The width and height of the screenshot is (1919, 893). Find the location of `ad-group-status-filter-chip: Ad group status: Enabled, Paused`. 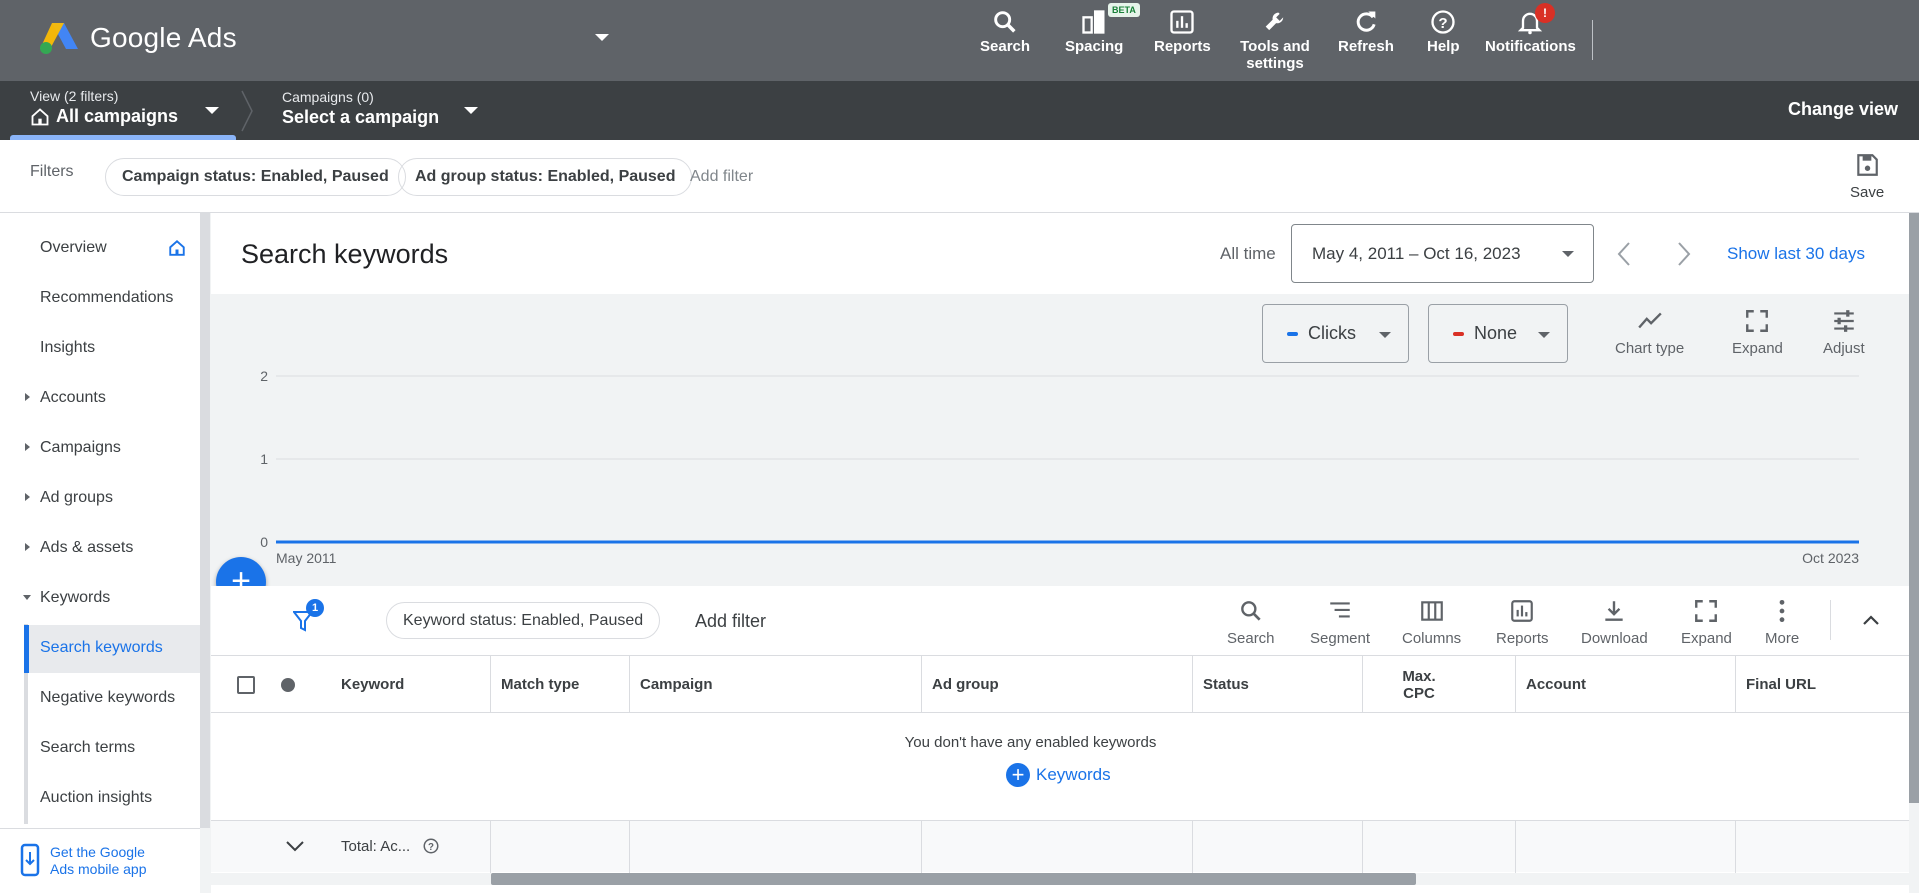

ad-group-status-filter-chip: Ad group status: Enabled, Paused is located at coordinates (545, 177).